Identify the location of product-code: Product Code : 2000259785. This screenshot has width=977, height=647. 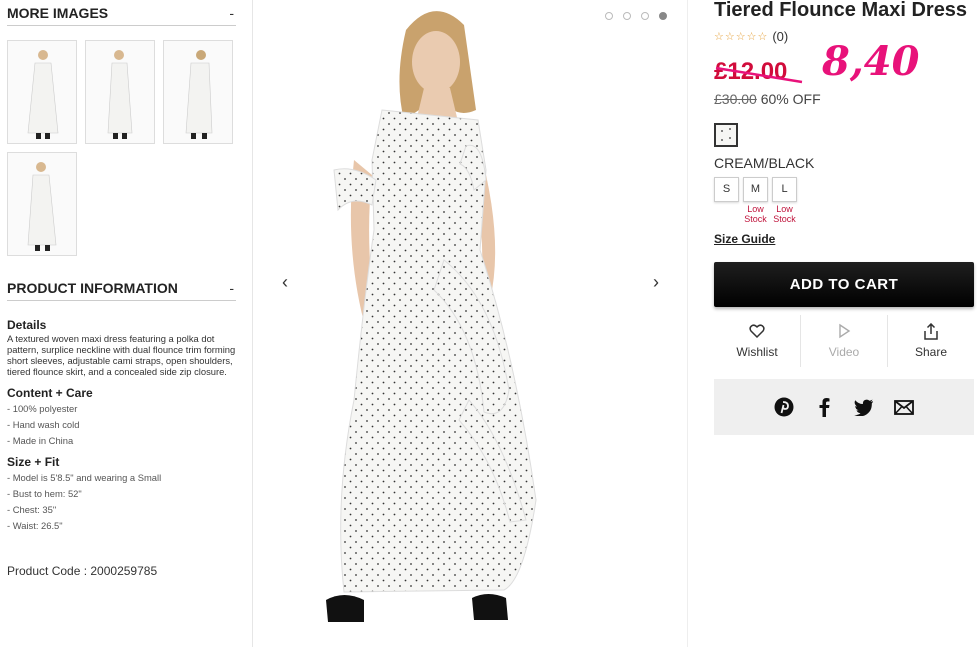
(82, 571).